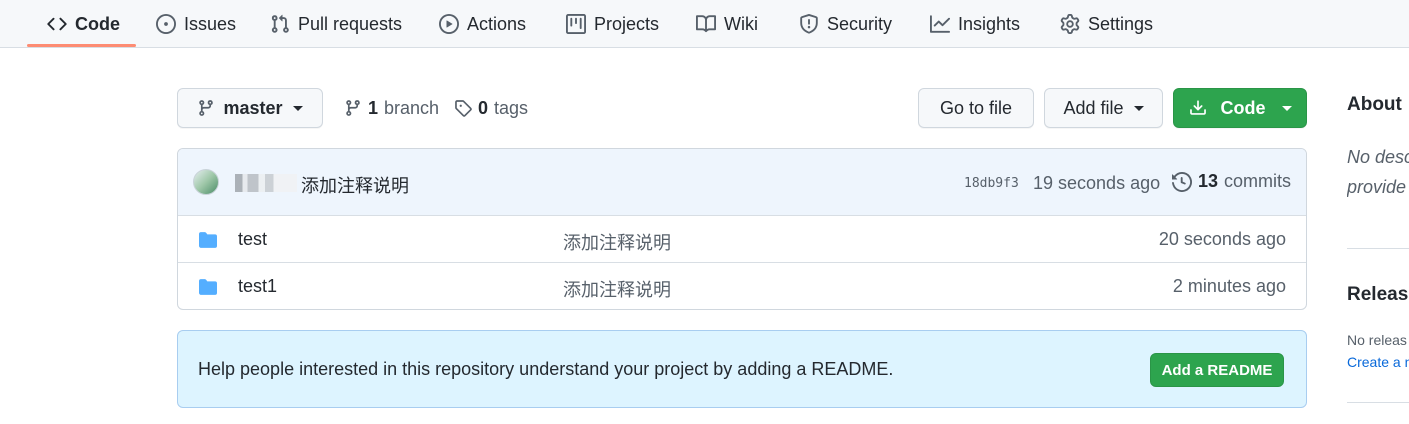 Image resolution: width=1409 pixels, height=424 pixels. Describe the element at coordinates (1378, 157) in the screenshot. I see `about-description-line: No desc` at that location.